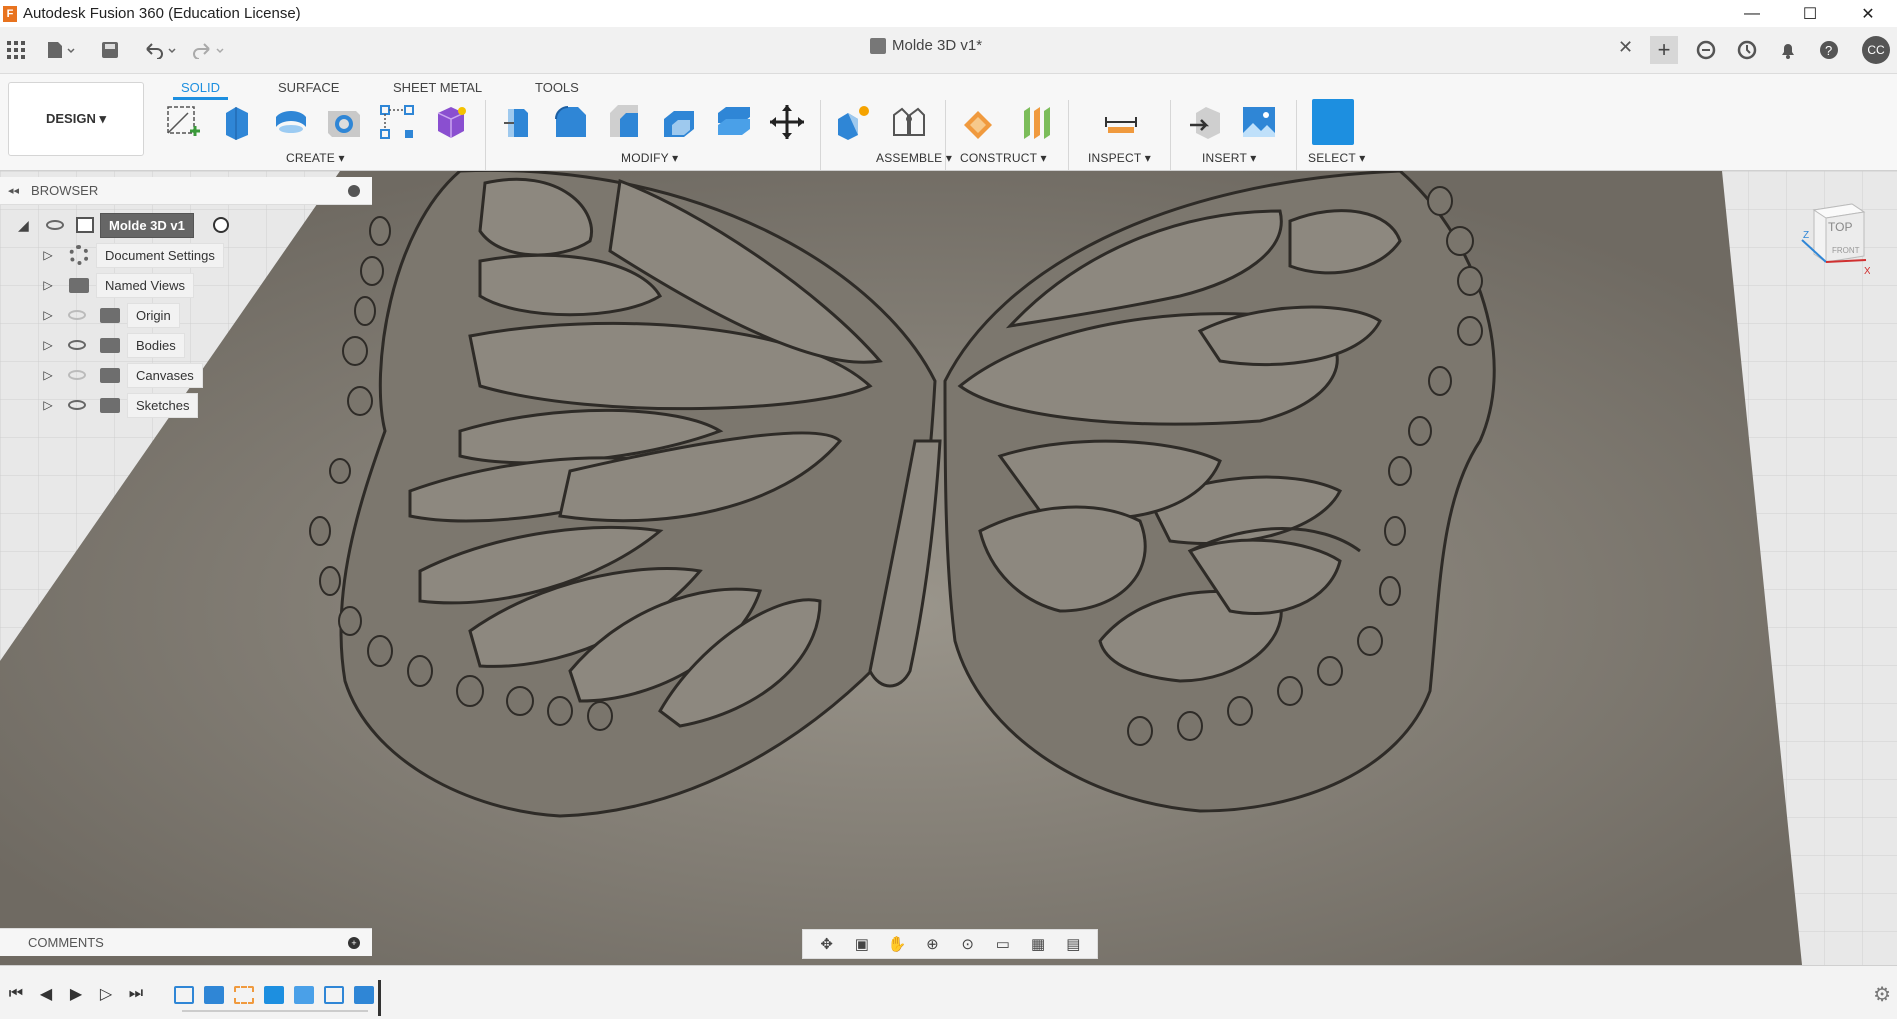 This screenshot has width=1897, height=1019. I want to click on tab-solid: SOLID, so click(200, 87).